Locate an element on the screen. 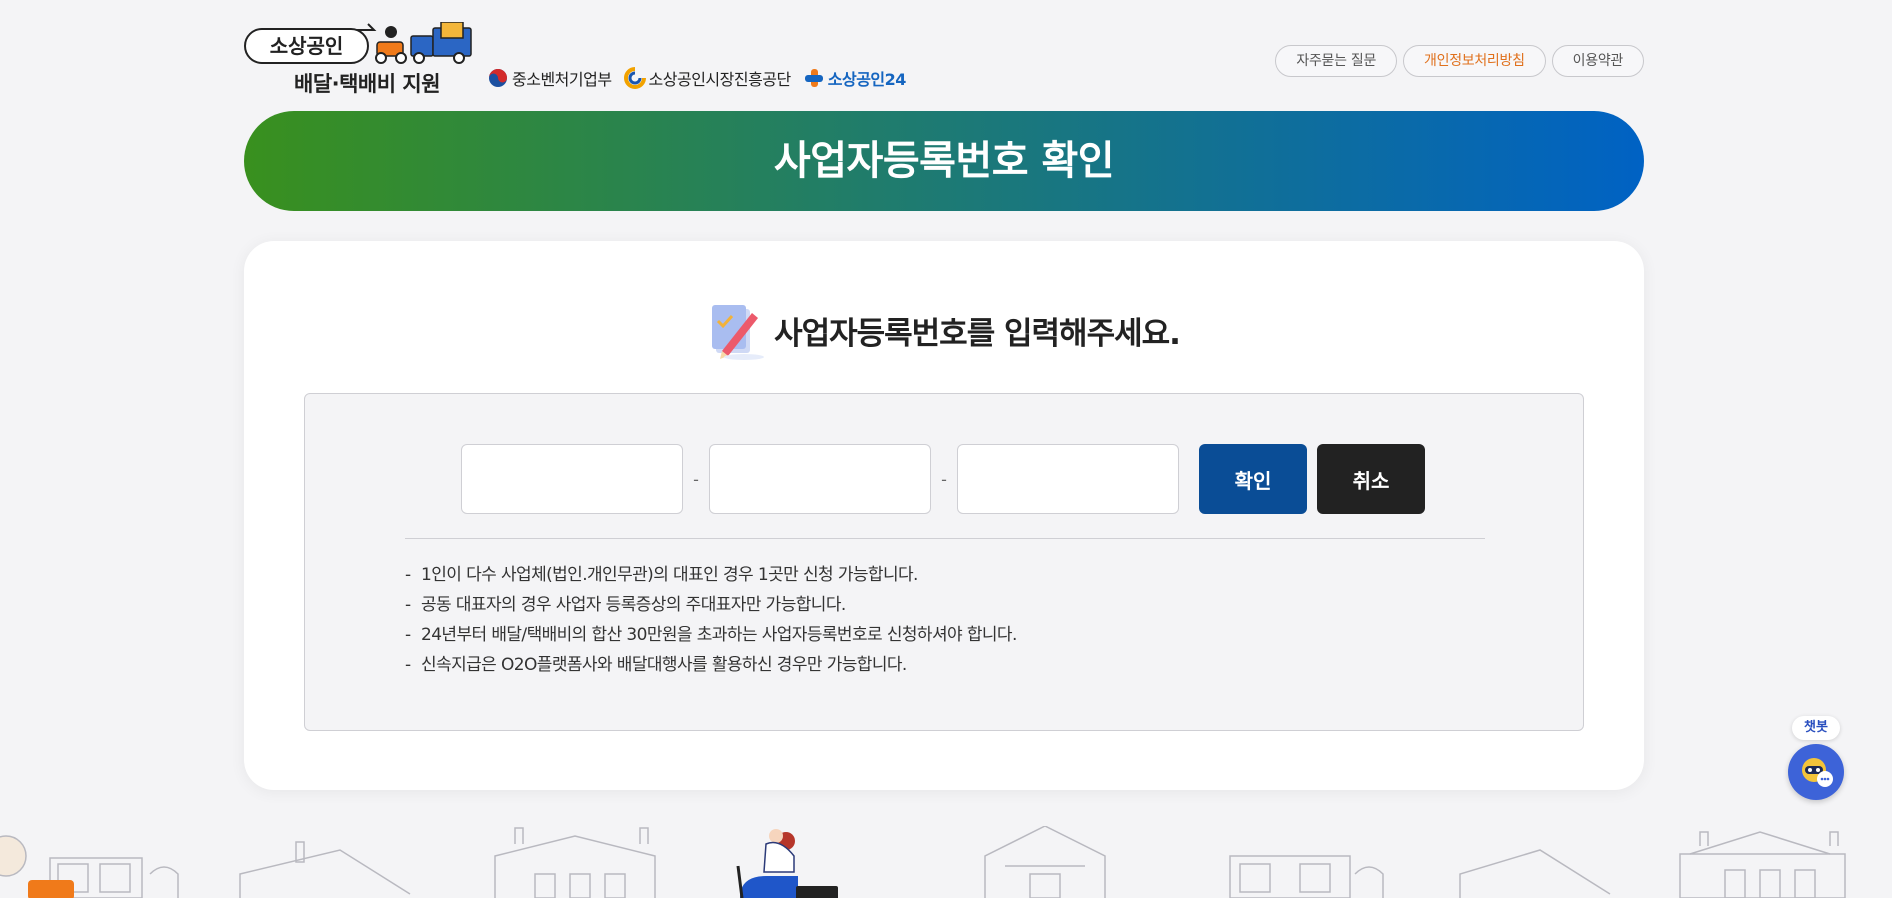 The image size is (1892, 898). semas-logo-icon is located at coordinates (634, 78).